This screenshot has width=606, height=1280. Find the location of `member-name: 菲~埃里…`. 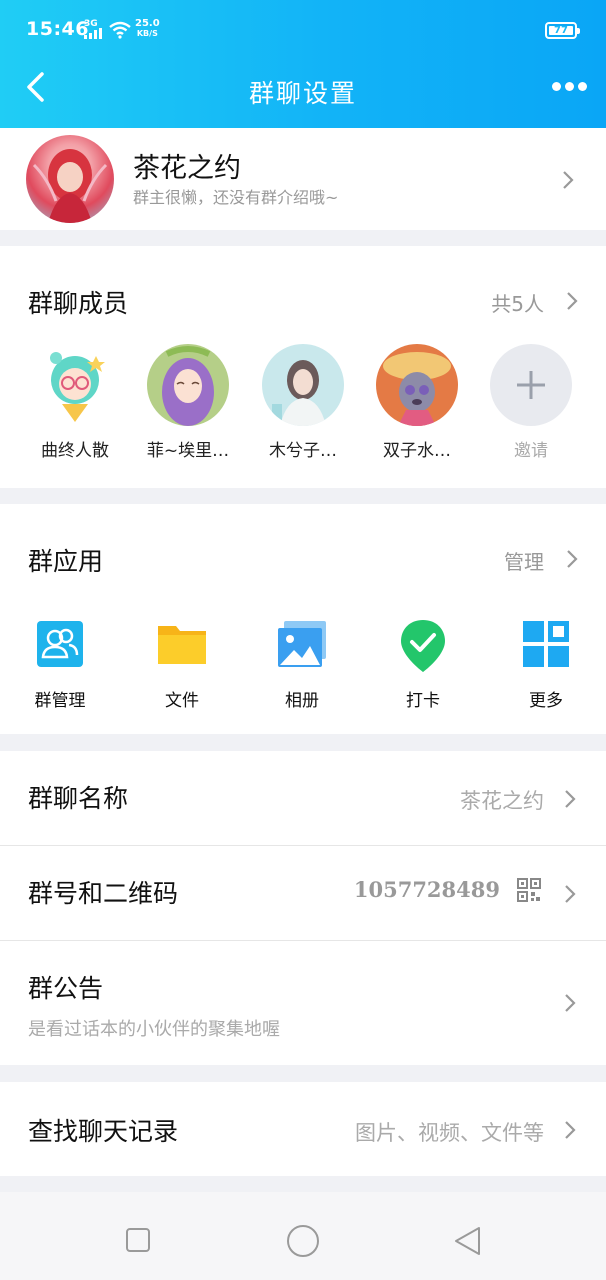

member-name: 菲~埃里… is located at coordinates (188, 451).